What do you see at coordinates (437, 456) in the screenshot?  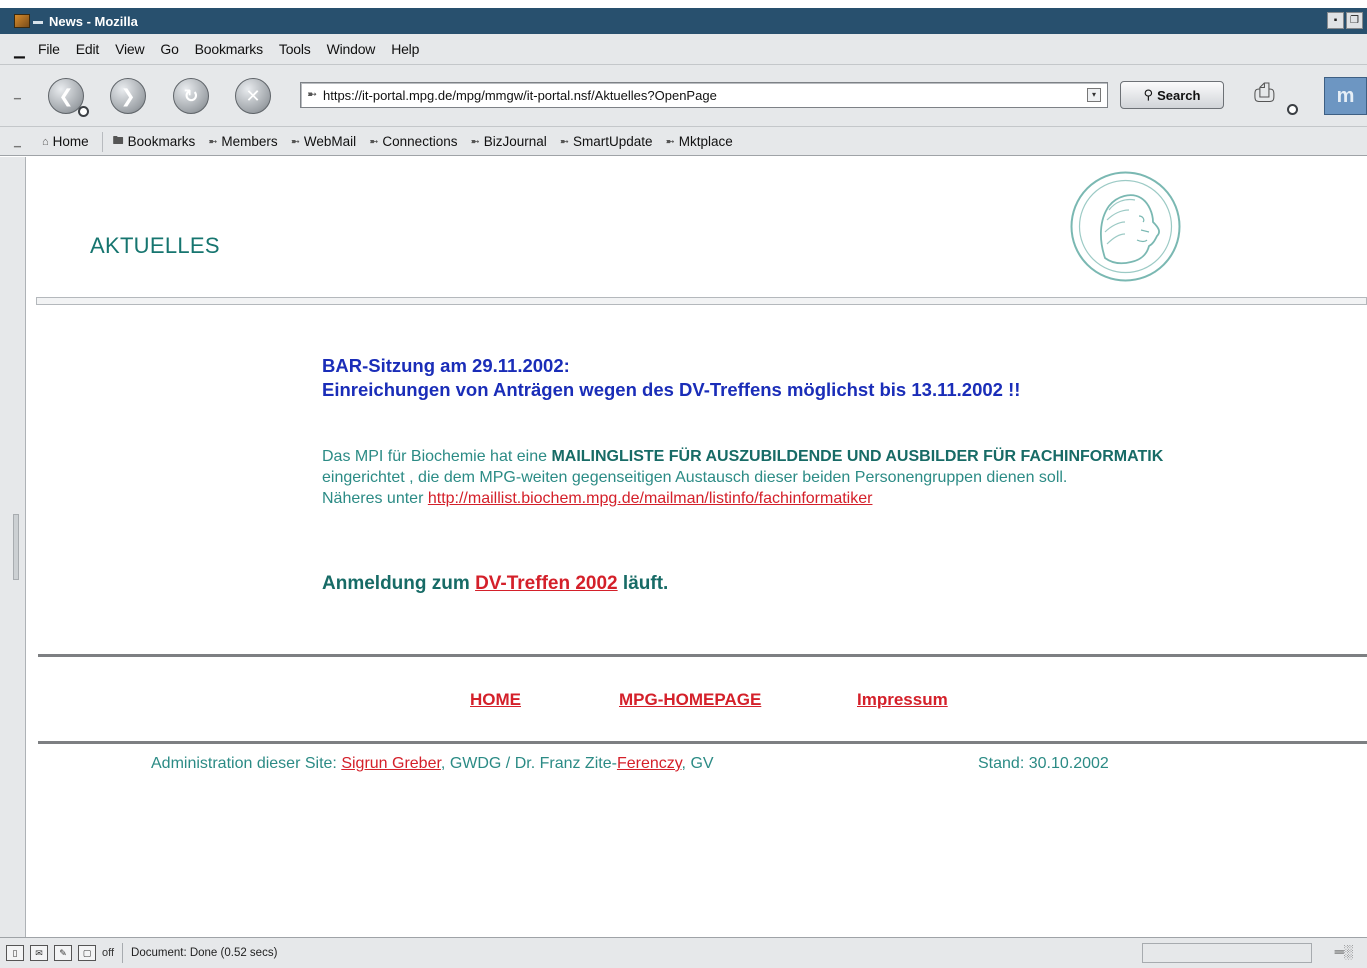 I see `mailing-intro: Das MPI für Biochemie hat eine` at bounding box center [437, 456].